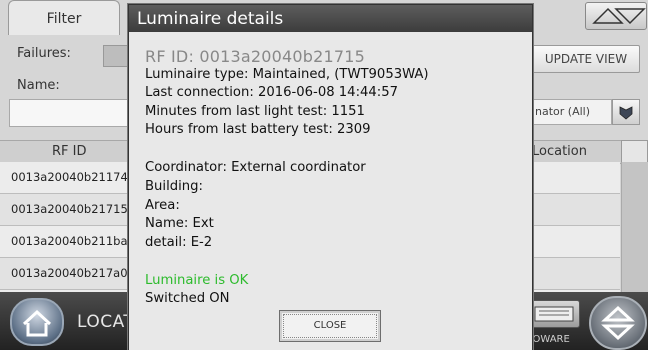 This screenshot has width=648, height=350. I want to click on dropdown-icon, so click(626, 113).